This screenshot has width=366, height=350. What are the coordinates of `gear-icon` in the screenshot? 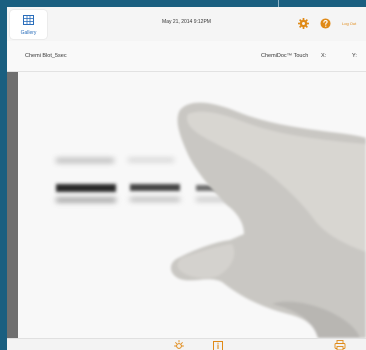 It's located at (303, 23).